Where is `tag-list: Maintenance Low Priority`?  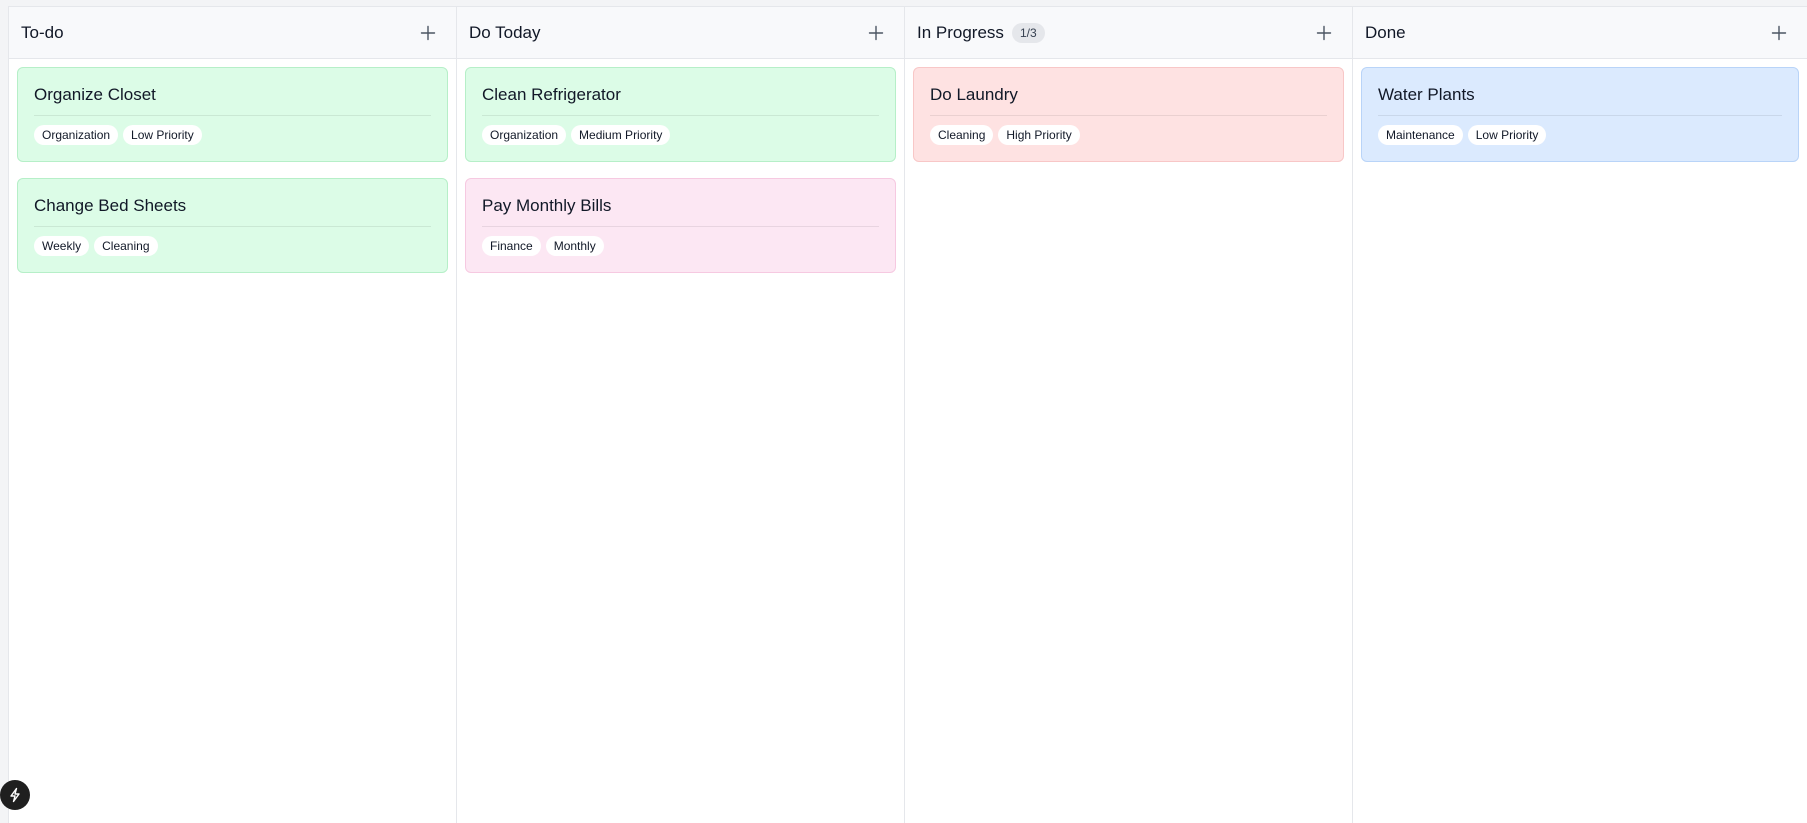
tag-list: Maintenance Low Priority is located at coordinates (1580, 135).